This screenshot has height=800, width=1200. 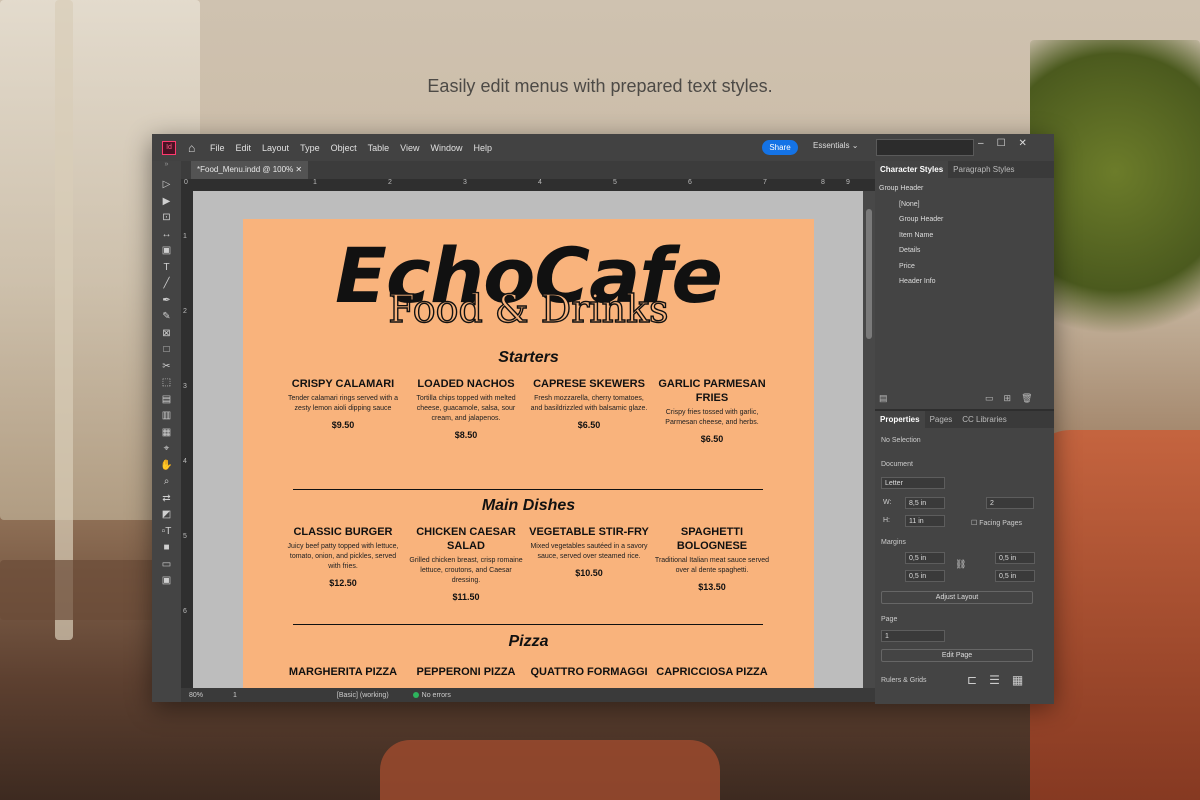 What do you see at coordinates (166, 367) in the screenshot?
I see `scissors-tool-icon: ✂` at bounding box center [166, 367].